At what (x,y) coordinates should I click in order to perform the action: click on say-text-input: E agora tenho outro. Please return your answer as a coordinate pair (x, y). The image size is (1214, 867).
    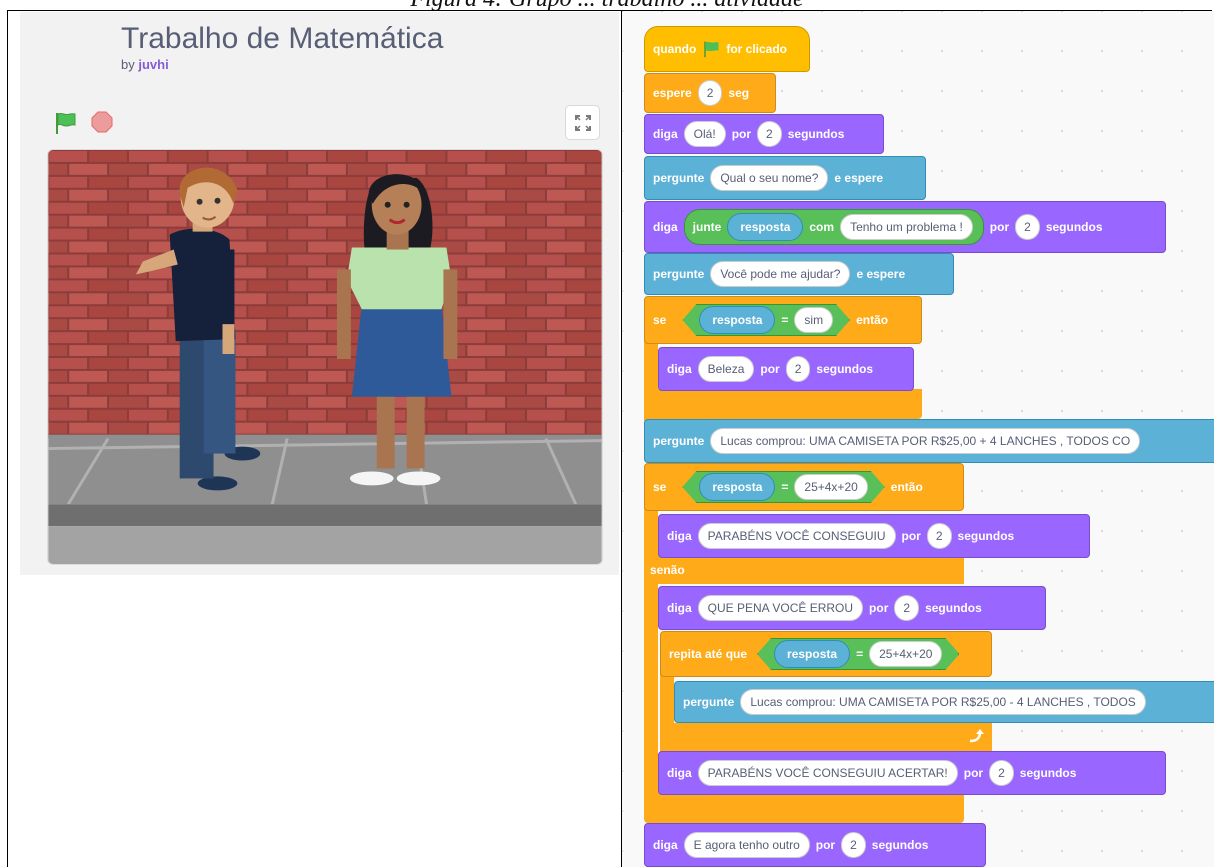
    Looking at the image, I should click on (746, 845).